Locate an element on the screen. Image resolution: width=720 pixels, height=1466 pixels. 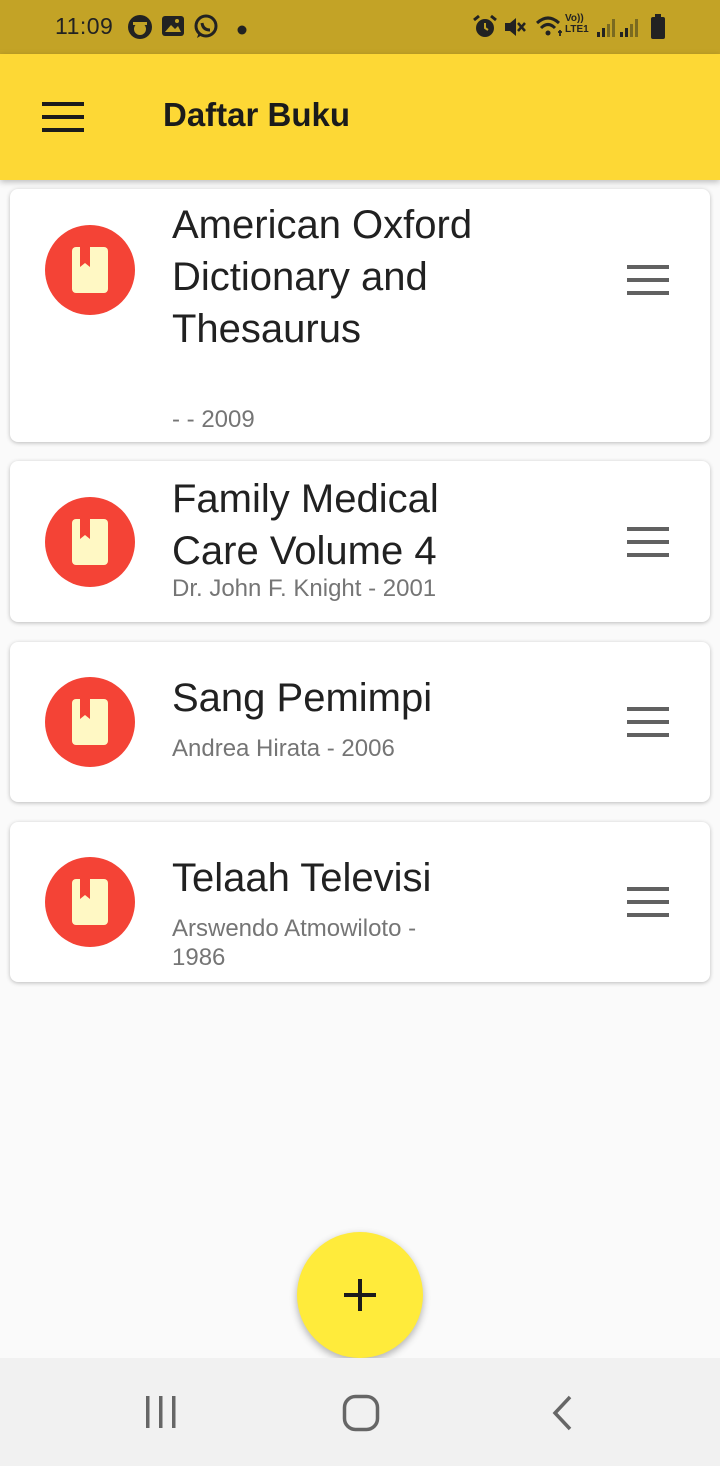
volte-signal-icon: Vo)) LTE1 is located at coordinates (577, 24).